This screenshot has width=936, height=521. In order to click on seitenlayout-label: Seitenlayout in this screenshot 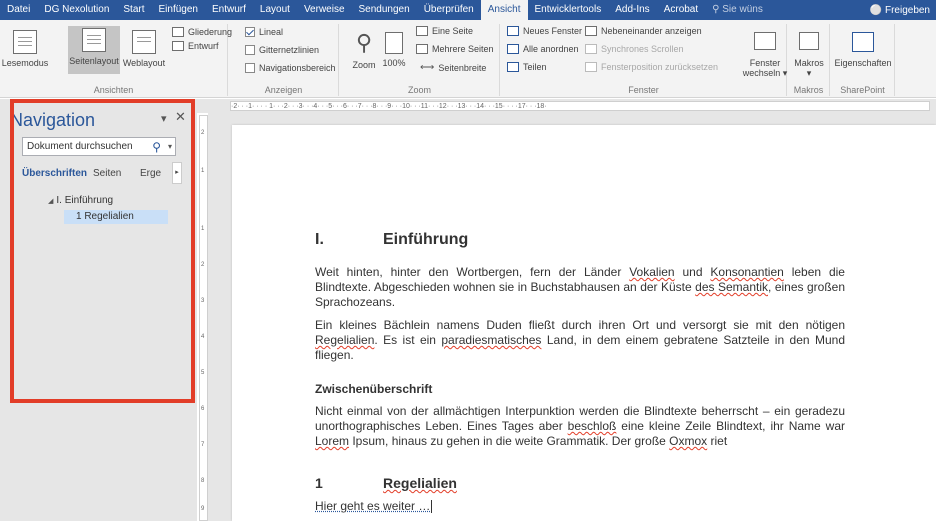, I will do `click(94, 61)`.